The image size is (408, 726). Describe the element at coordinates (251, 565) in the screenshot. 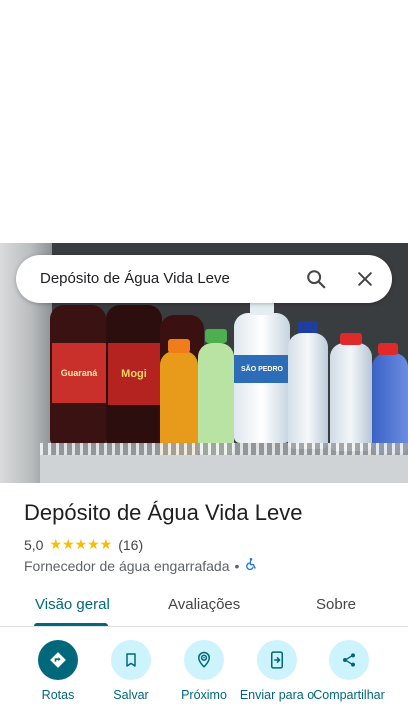

I see `wheelchair-accessible-icon` at that location.